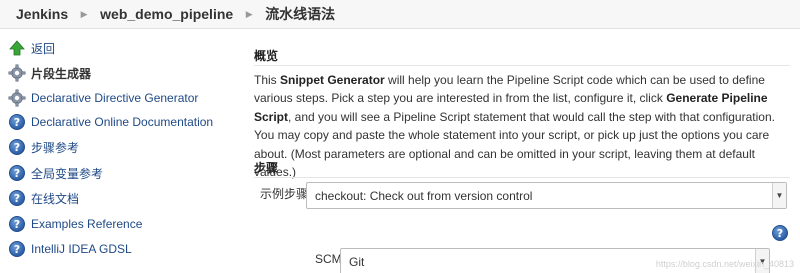 The width and height of the screenshot is (800, 273). Describe the element at coordinates (43, 48) in the screenshot. I see `sidebar-item-label: 返回` at that location.